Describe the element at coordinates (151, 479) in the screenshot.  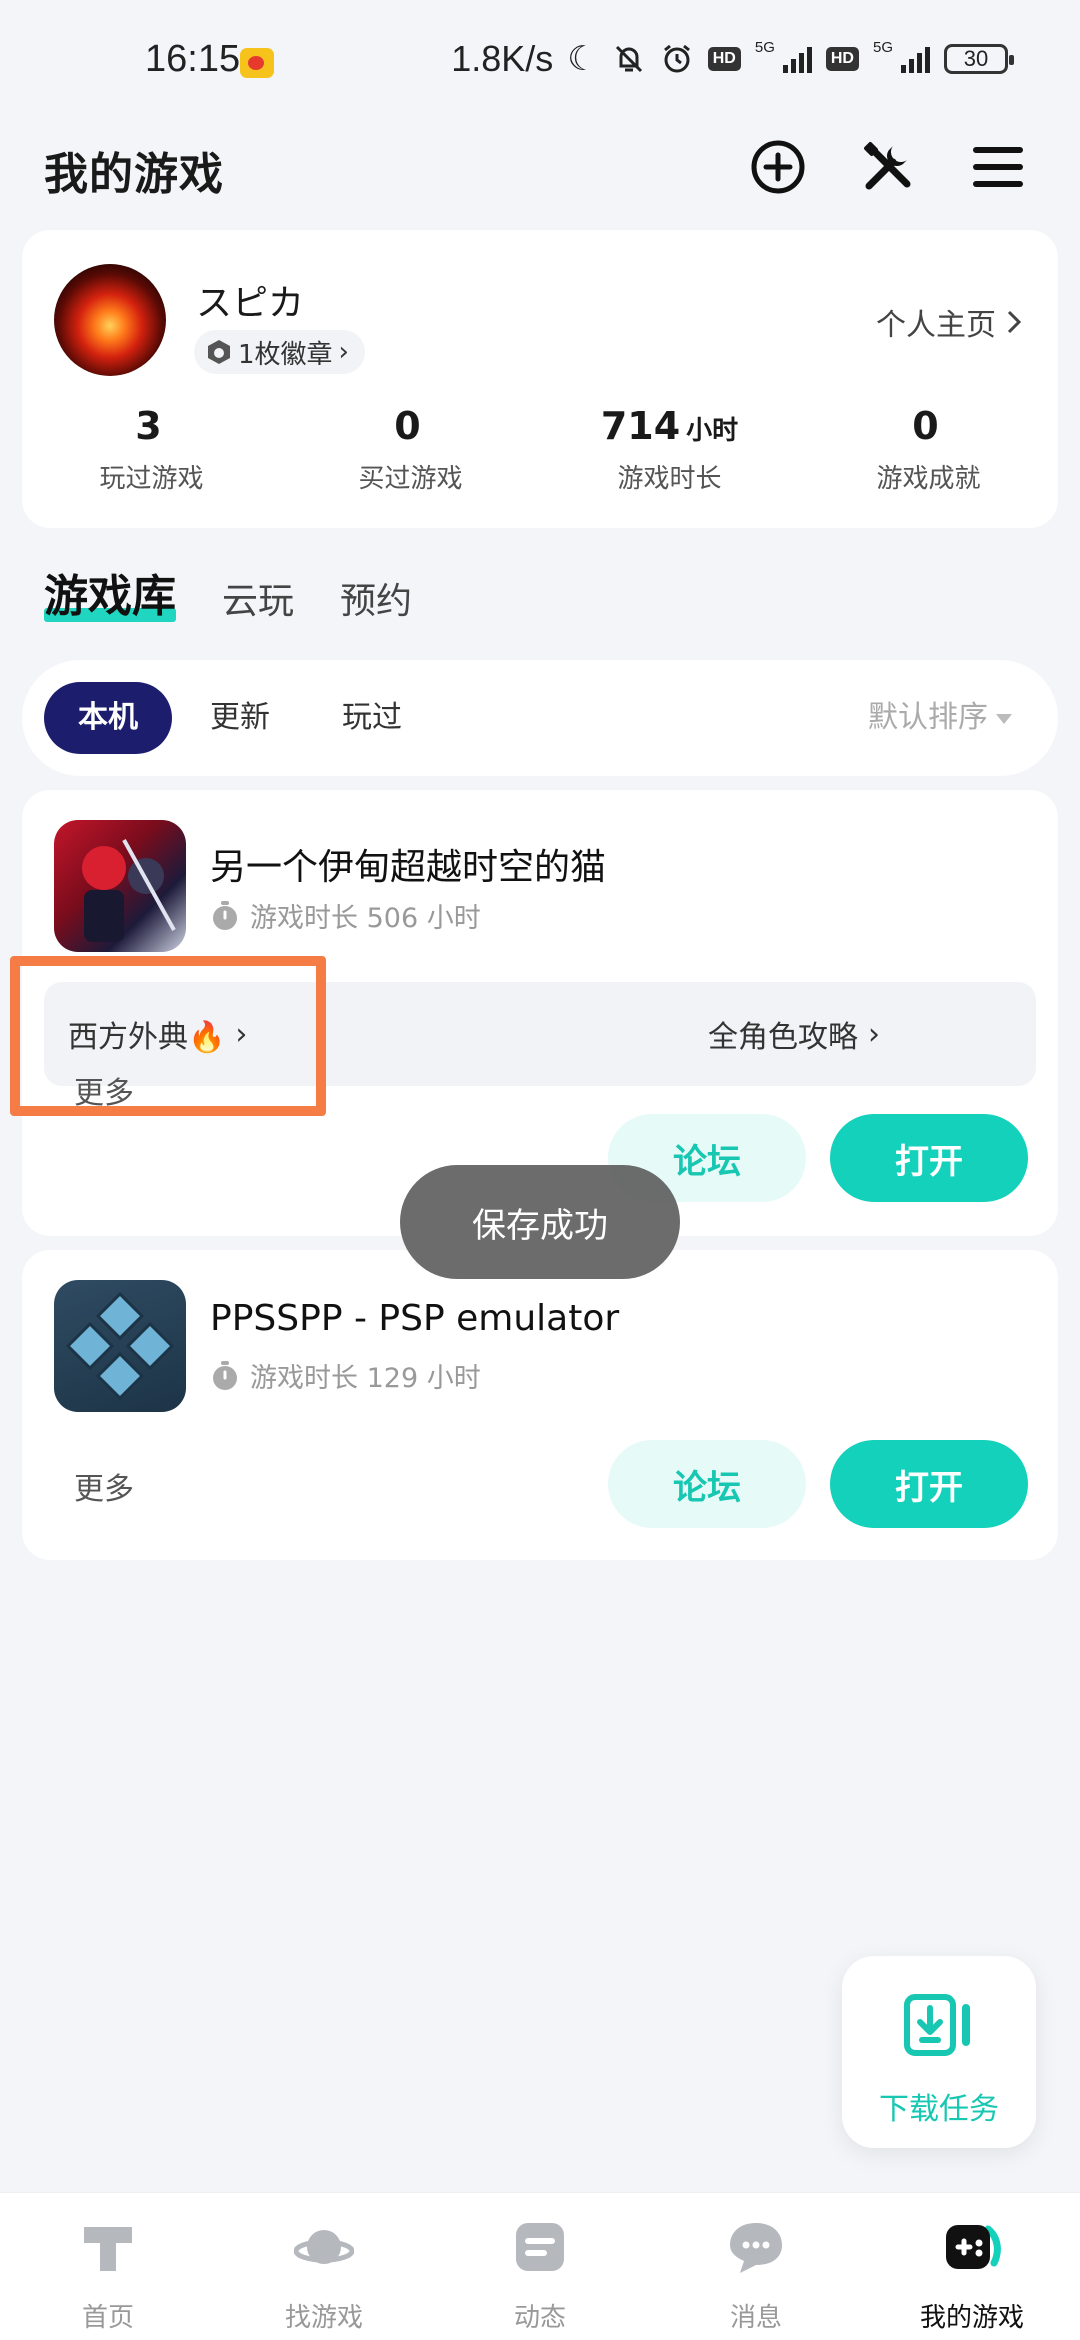
I see `stat-label: 玩过游戏` at that location.